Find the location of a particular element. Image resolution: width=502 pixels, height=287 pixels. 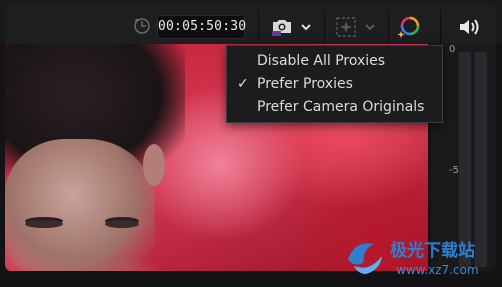

meter-scale-label: -5 is located at coordinates (454, 170).